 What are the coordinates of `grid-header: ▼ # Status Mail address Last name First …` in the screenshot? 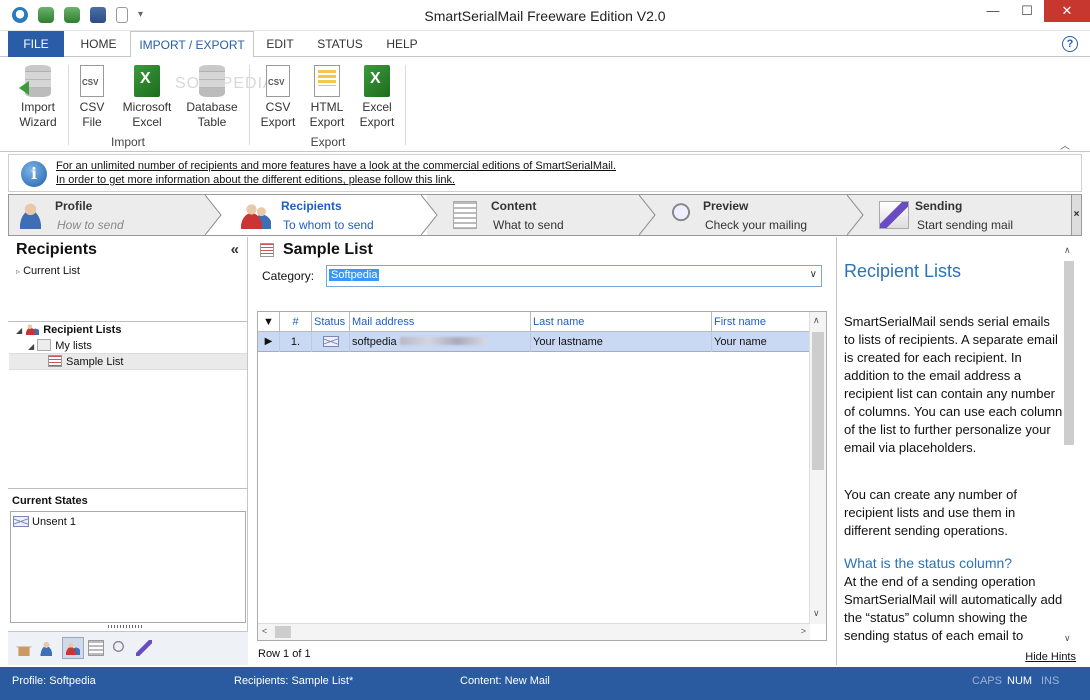 It's located at (534, 322).